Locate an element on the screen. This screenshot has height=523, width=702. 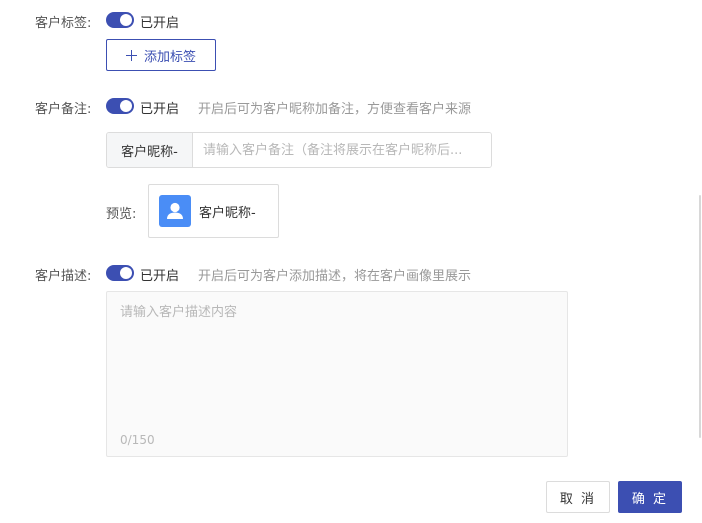
description-toggle is located at coordinates (120, 273).